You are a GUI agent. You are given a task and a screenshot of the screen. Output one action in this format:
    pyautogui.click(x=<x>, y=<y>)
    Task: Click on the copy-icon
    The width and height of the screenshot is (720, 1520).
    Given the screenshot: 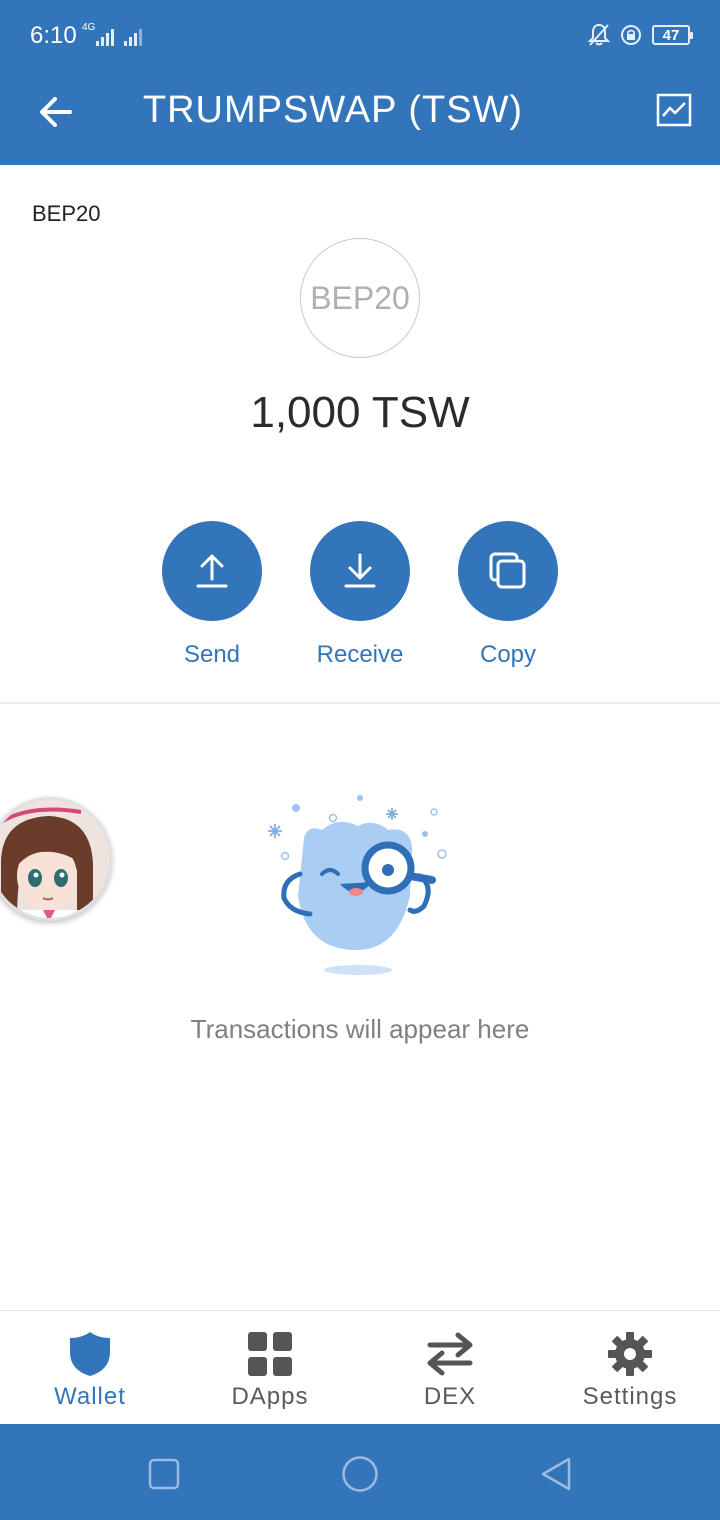 What is the action you would take?
    pyautogui.click(x=507, y=570)
    